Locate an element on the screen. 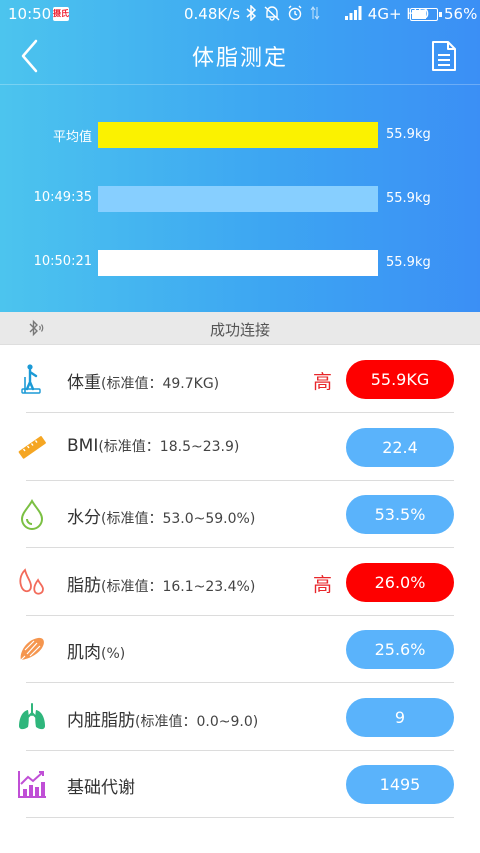 The width and height of the screenshot is (480, 853). net-speed: 0.48K/s is located at coordinates (212, 14).